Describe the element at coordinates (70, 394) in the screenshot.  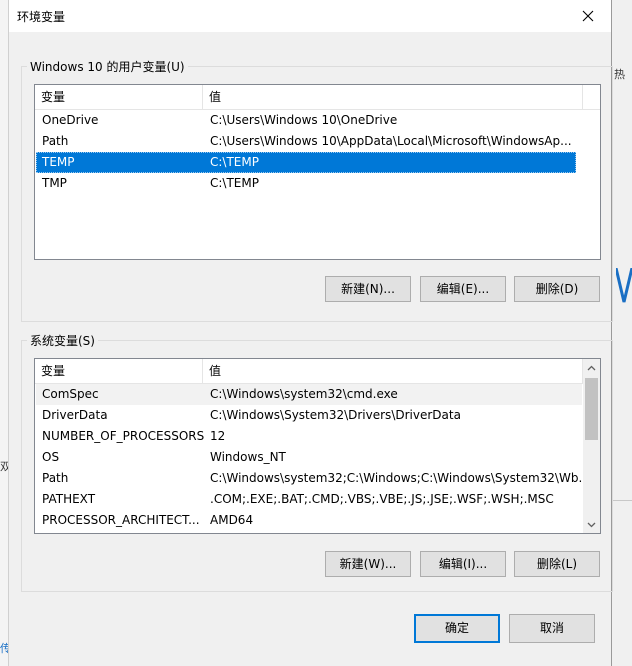
I see `system-variable-row-name: ComSpec` at that location.